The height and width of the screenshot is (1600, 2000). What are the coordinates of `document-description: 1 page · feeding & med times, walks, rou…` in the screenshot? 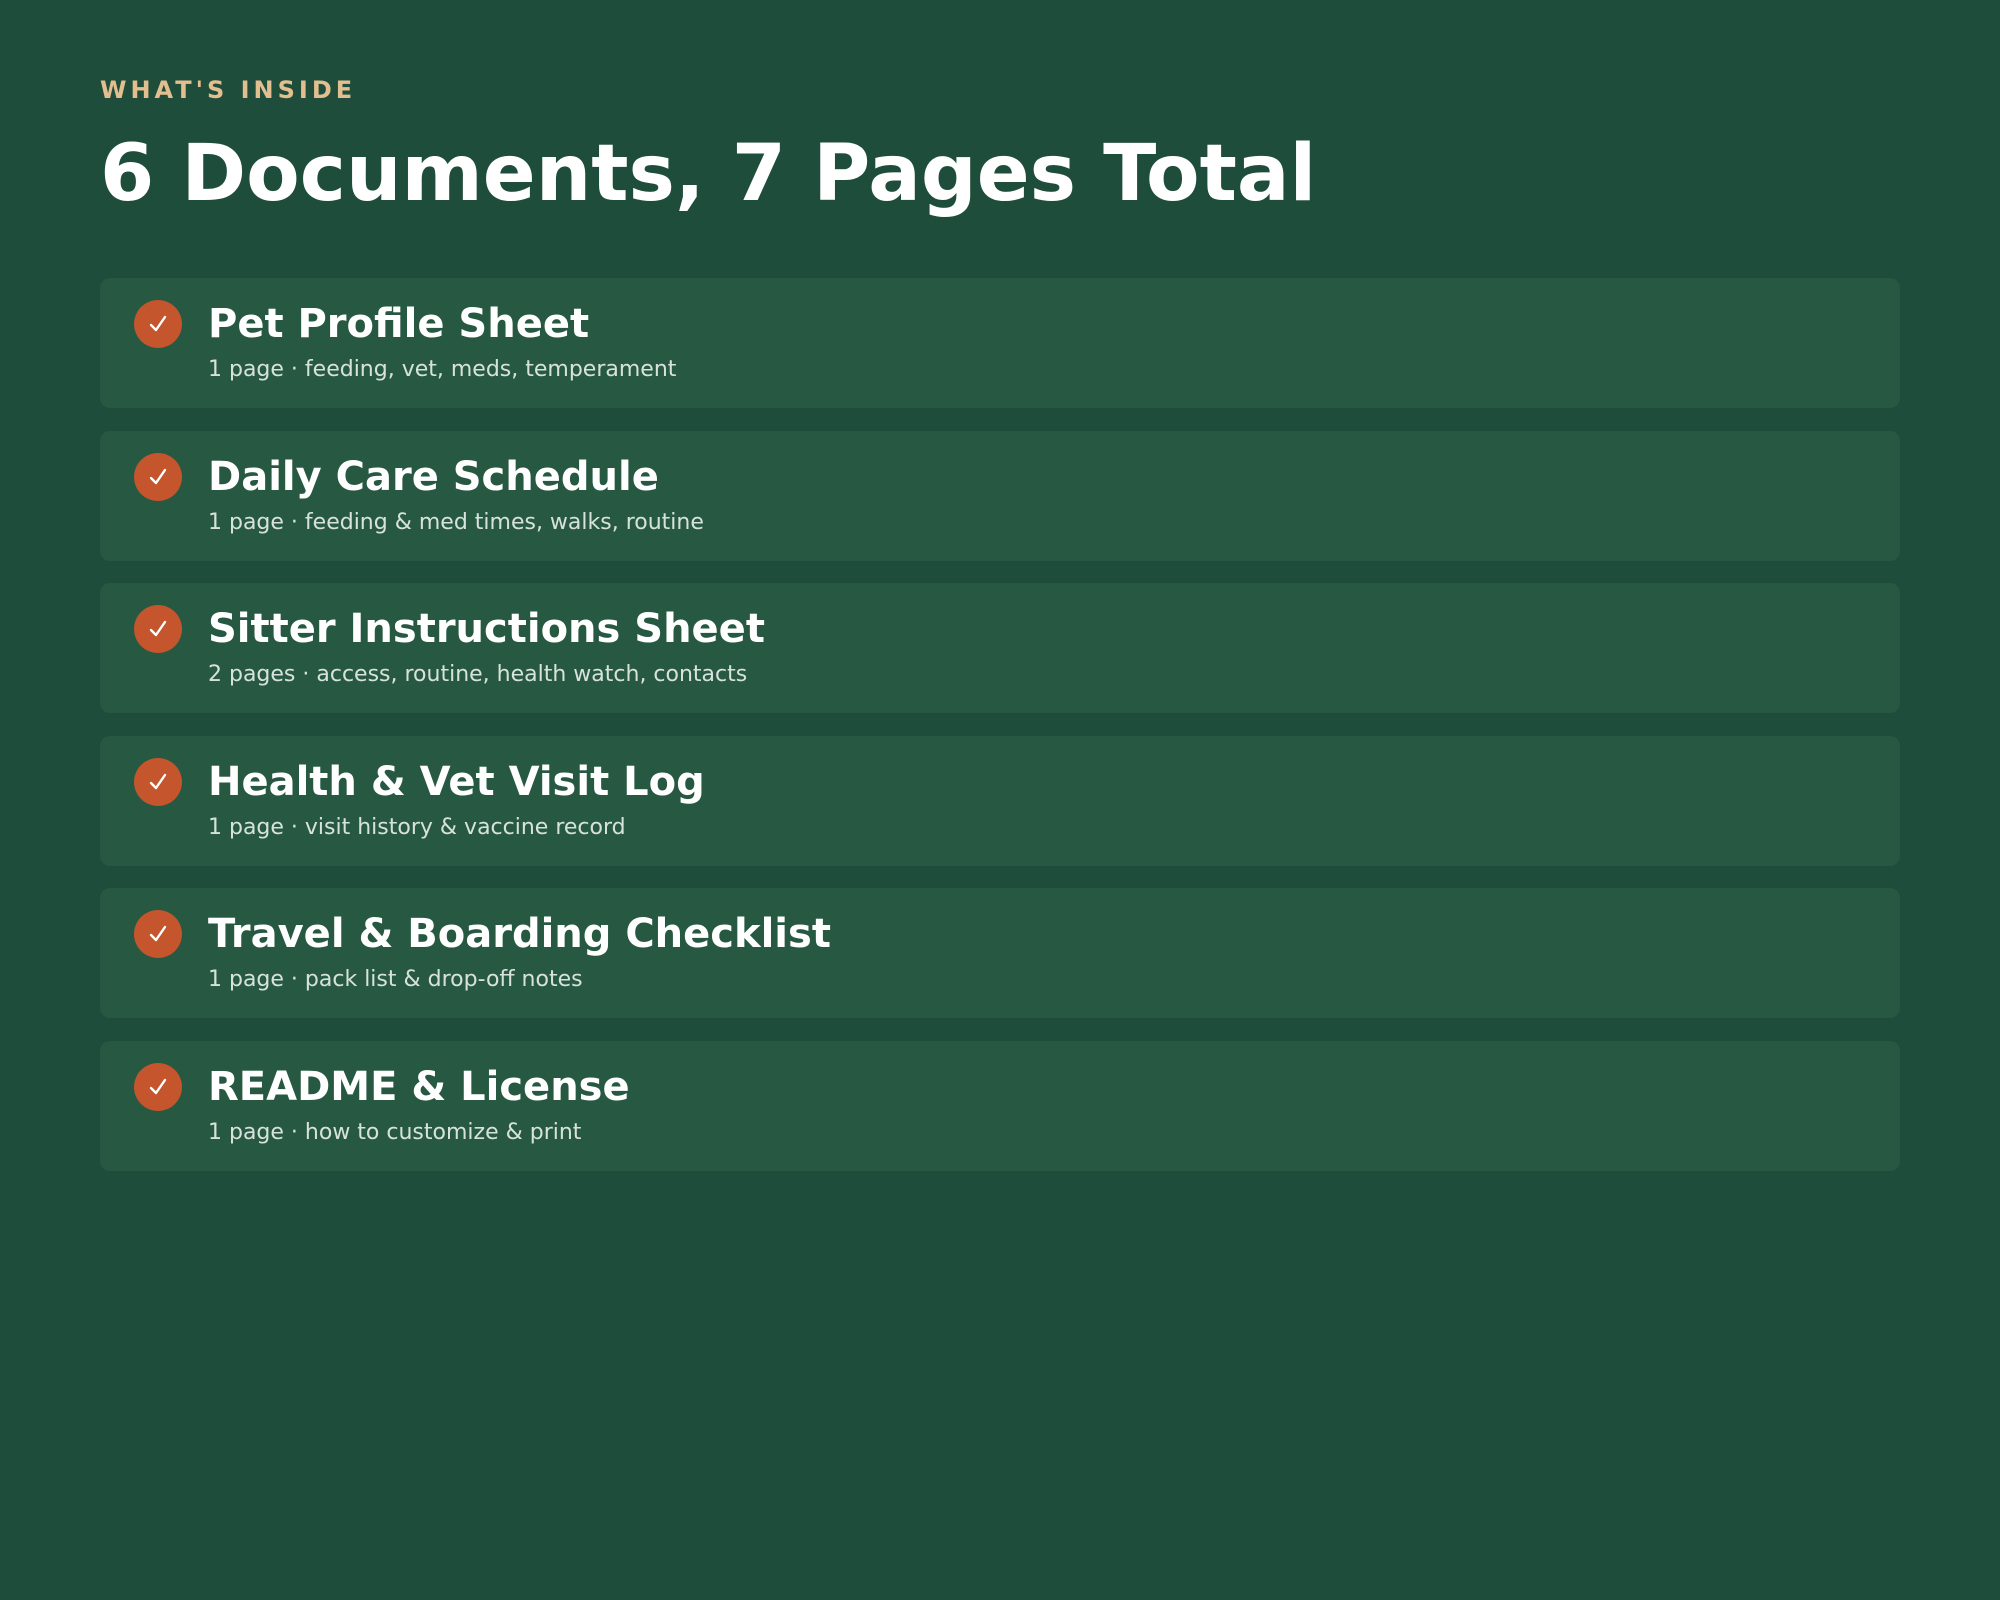 It's located at (456, 522).